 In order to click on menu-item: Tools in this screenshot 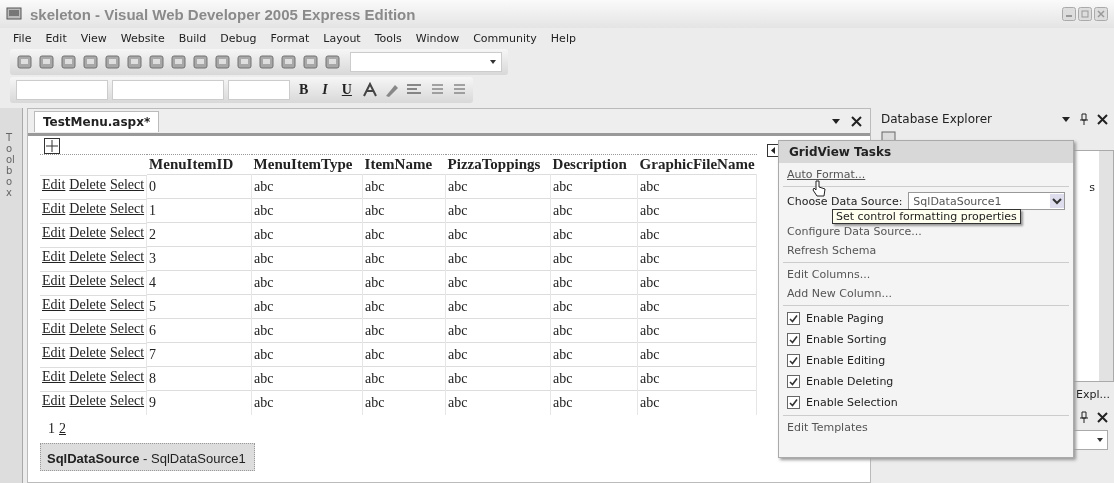, I will do `click(388, 38)`.